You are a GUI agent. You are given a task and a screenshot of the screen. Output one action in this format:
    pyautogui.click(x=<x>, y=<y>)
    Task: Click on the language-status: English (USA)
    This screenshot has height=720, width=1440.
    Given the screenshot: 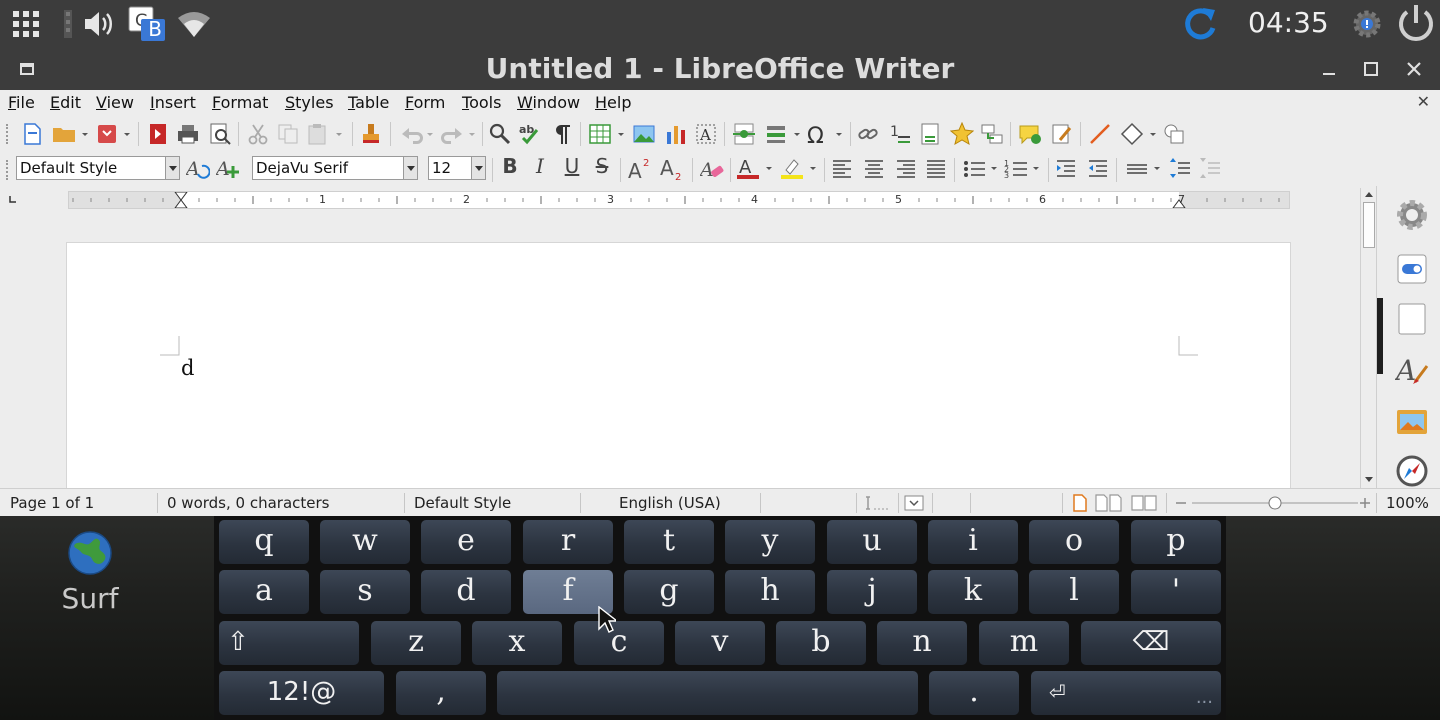 What is the action you would take?
    pyautogui.click(x=670, y=503)
    